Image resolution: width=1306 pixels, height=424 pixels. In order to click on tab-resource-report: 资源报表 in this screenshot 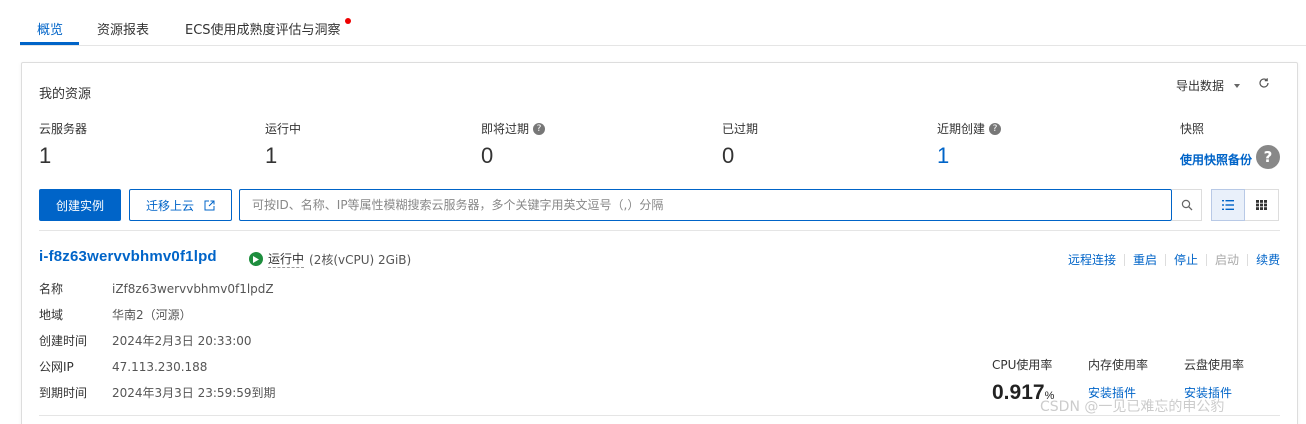, I will do `click(123, 28)`.